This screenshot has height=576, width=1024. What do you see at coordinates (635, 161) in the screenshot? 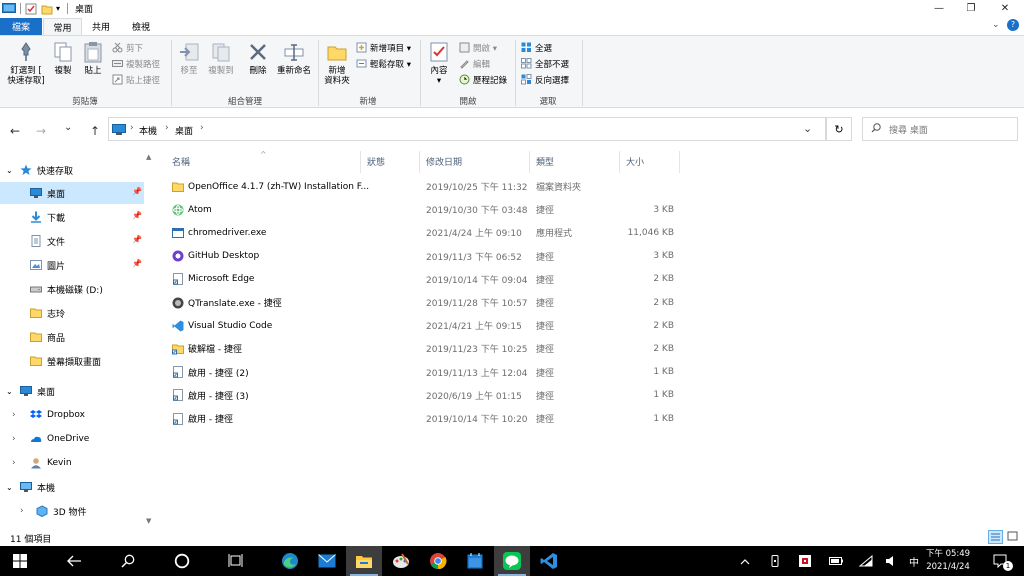
I see `column-header-size: 大小` at bounding box center [635, 161].